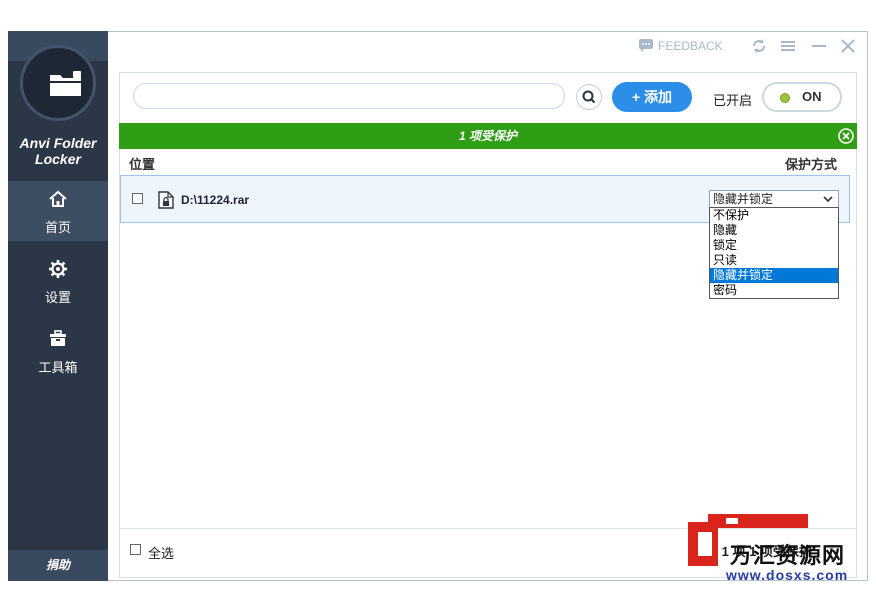  What do you see at coordinates (646, 45) in the screenshot?
I see `chat-bubble-icon` at bounding box center [646, 45].